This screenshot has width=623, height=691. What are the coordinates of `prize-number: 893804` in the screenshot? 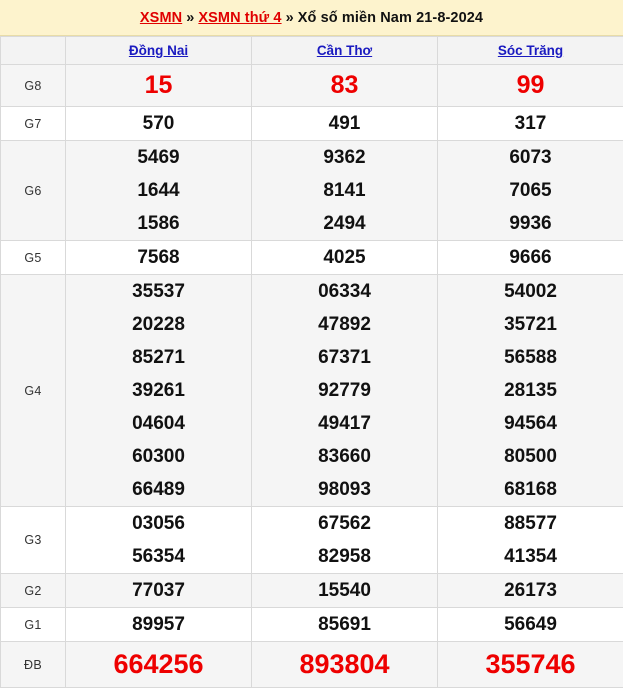 It's located at (344, 664).